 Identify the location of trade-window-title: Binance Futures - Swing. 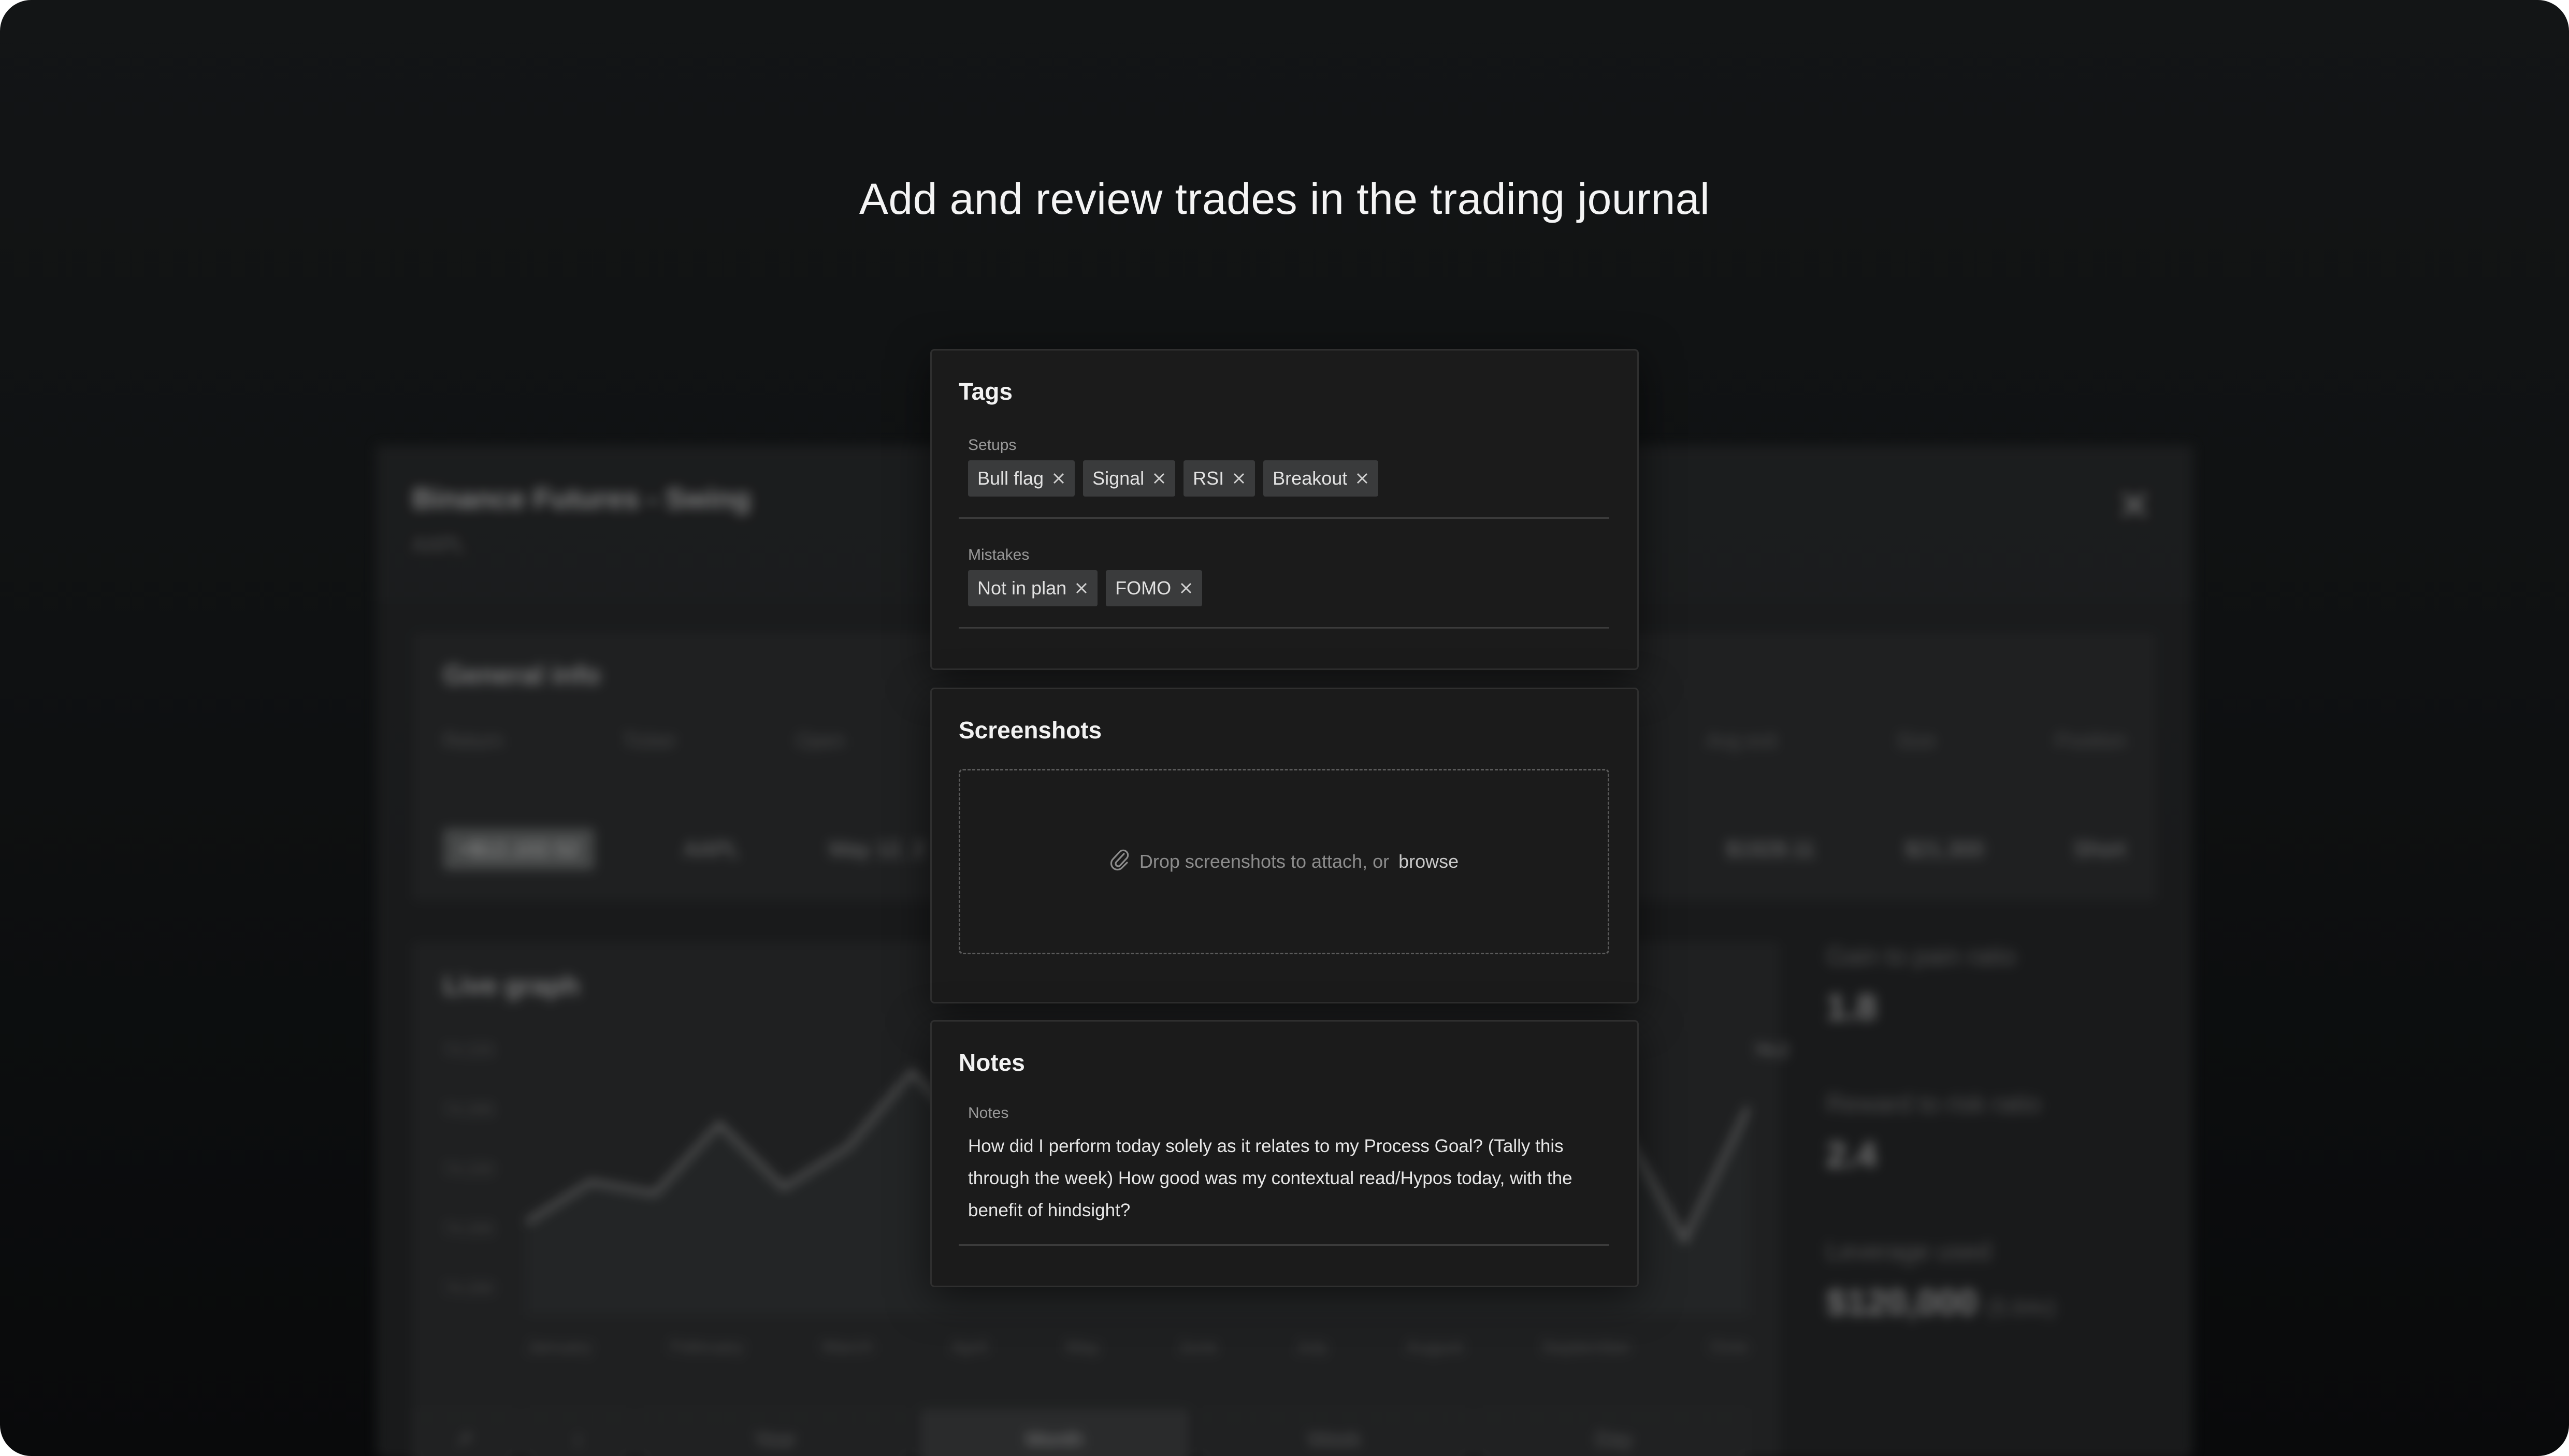
(581, 499).